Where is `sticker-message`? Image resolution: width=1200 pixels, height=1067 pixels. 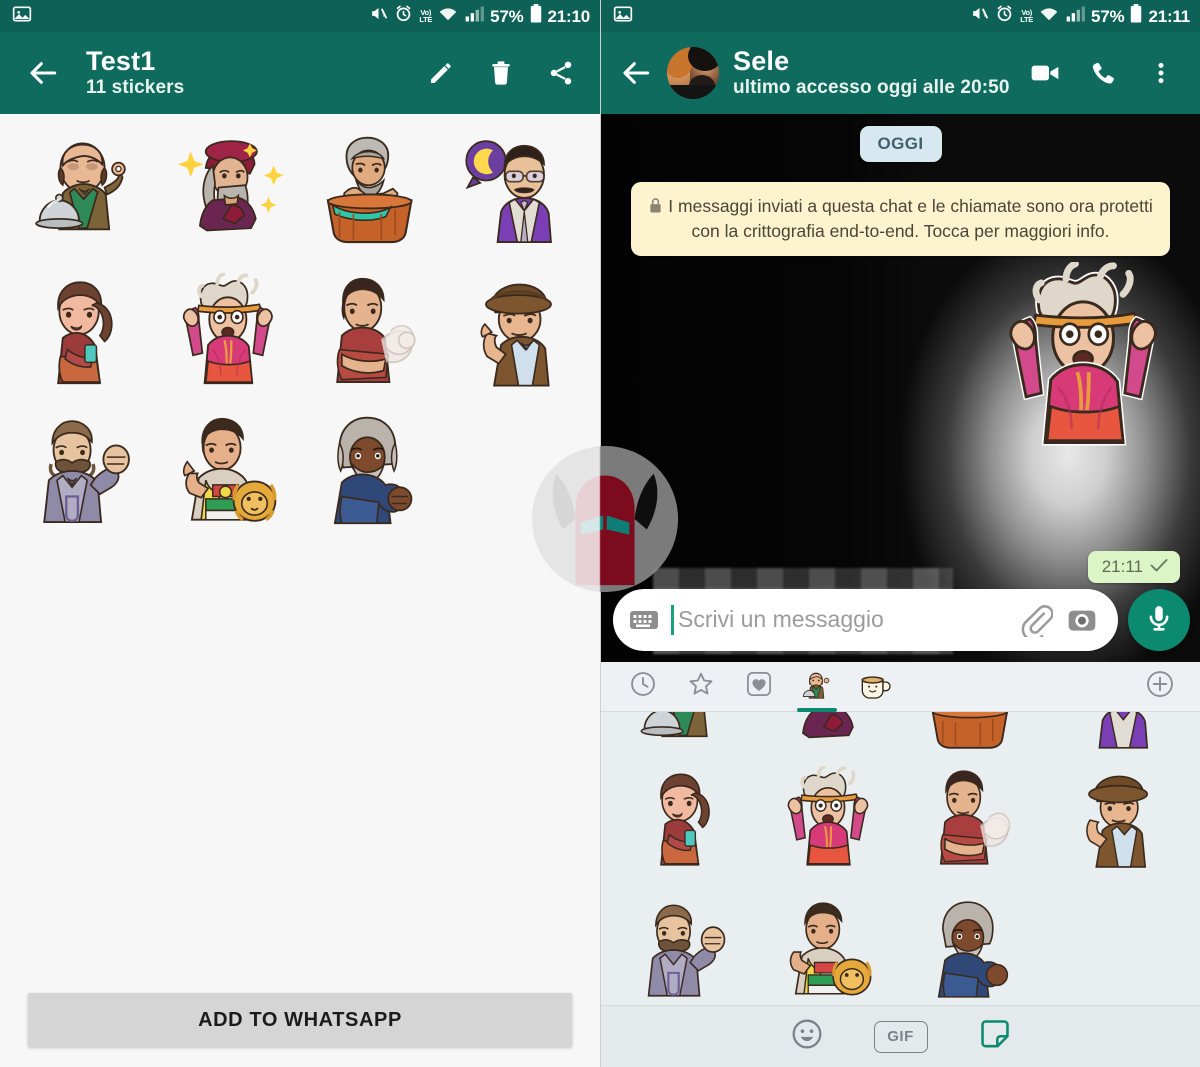
sticker-message is located at coordinates (1085, 356).